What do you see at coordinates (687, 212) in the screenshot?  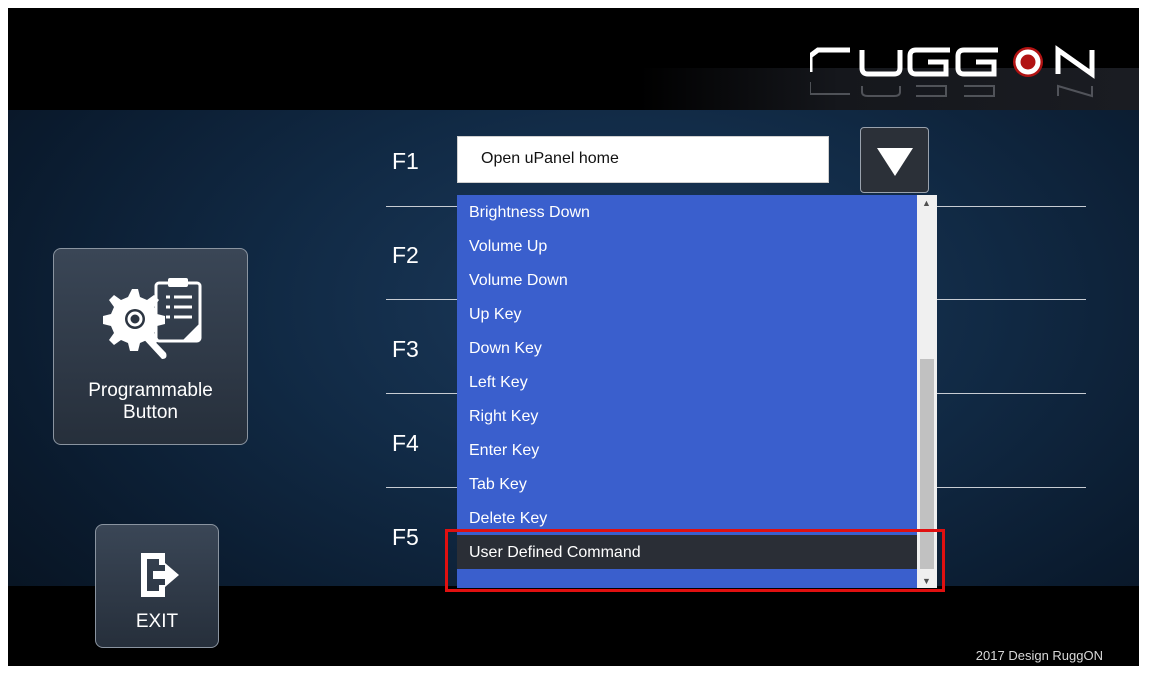 I see `option-brightness-down: Brightness Down` at bounding box center [687, 212].